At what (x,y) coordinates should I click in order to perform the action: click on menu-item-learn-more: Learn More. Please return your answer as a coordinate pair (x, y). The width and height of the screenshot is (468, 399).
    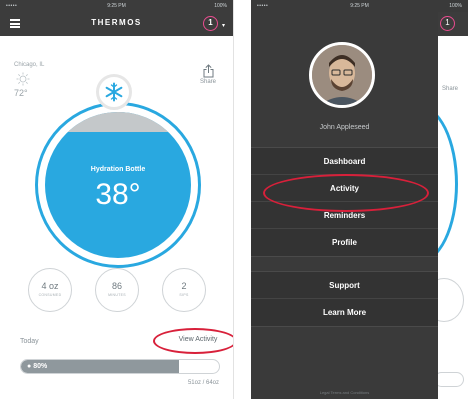
    Looking at the image, I should click on (344, 312).